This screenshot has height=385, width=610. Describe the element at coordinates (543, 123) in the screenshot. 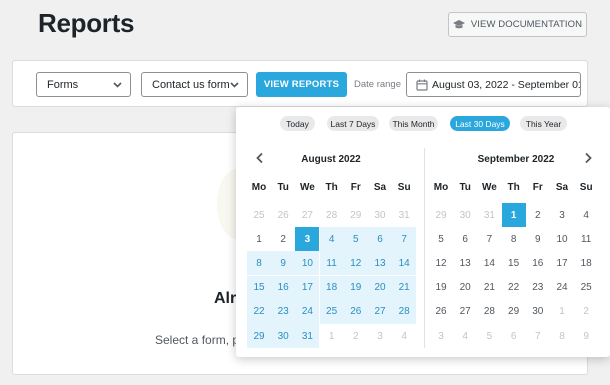

I see `range-preset-this-year: This Year` at that location.